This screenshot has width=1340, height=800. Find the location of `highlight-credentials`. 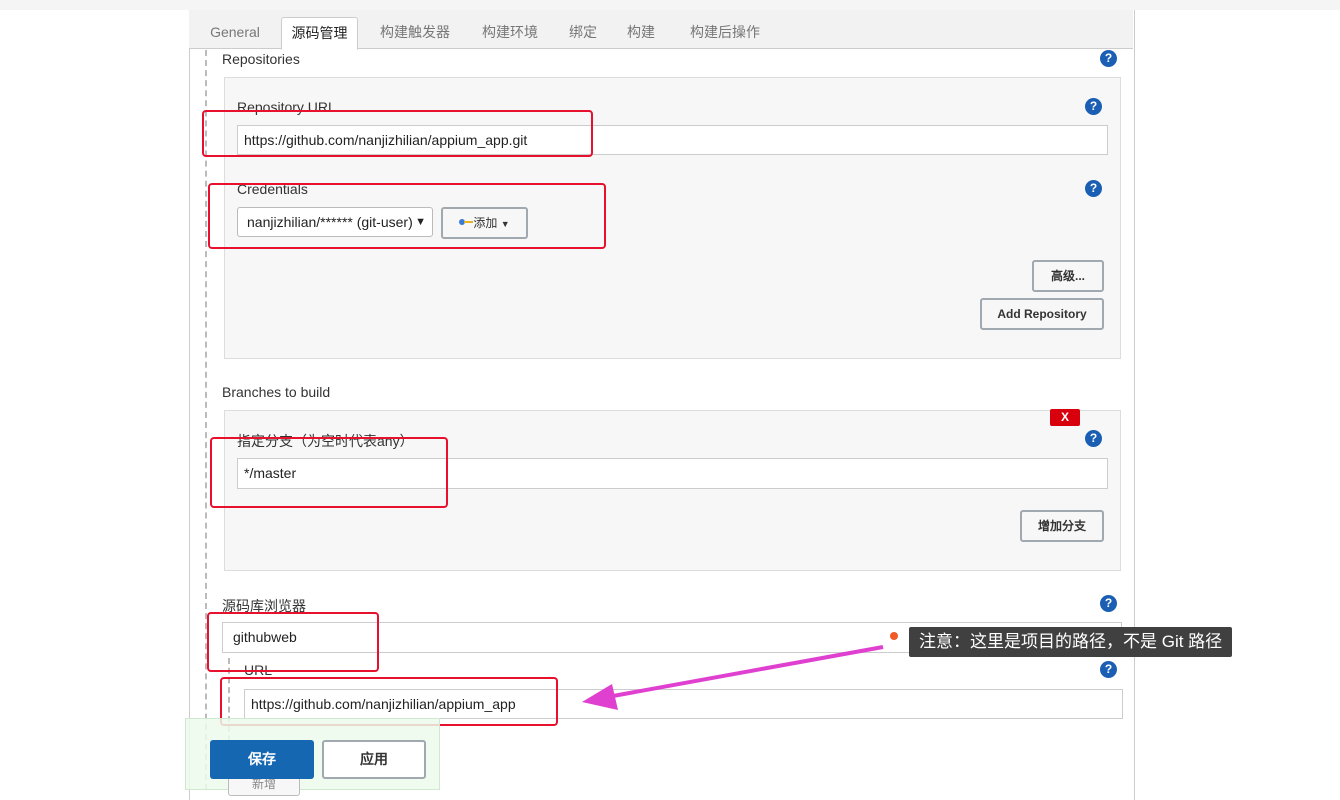

highlight-credentials is located at coordinates (407, 216).